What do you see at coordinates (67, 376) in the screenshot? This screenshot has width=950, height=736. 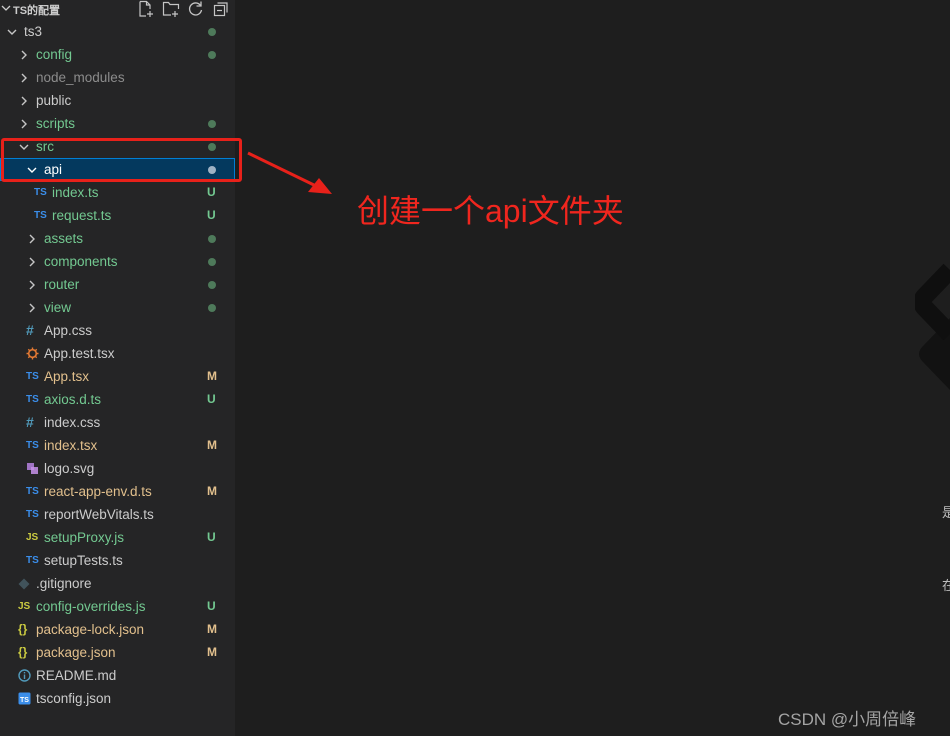 I see `tree-item-label: App.tsx` at bounding box center [67, 376].